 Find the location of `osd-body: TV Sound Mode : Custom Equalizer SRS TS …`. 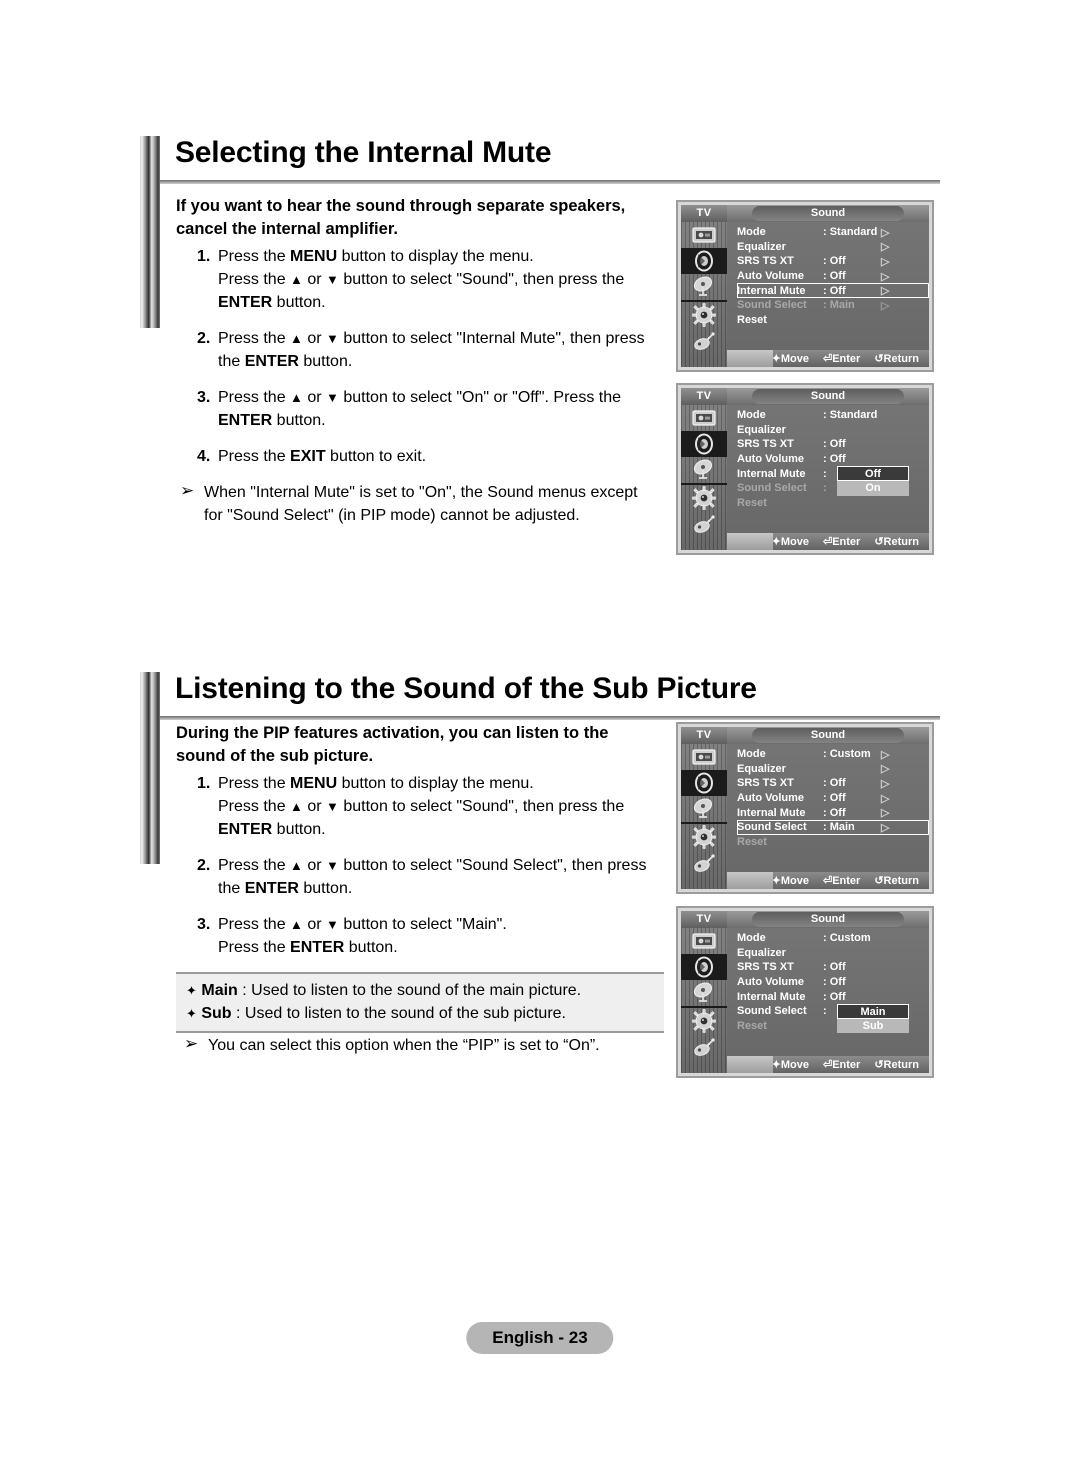

osd-body: TV Sound Mode : Custom Equalizer SRS TS … is located at coordinates (805, 992).